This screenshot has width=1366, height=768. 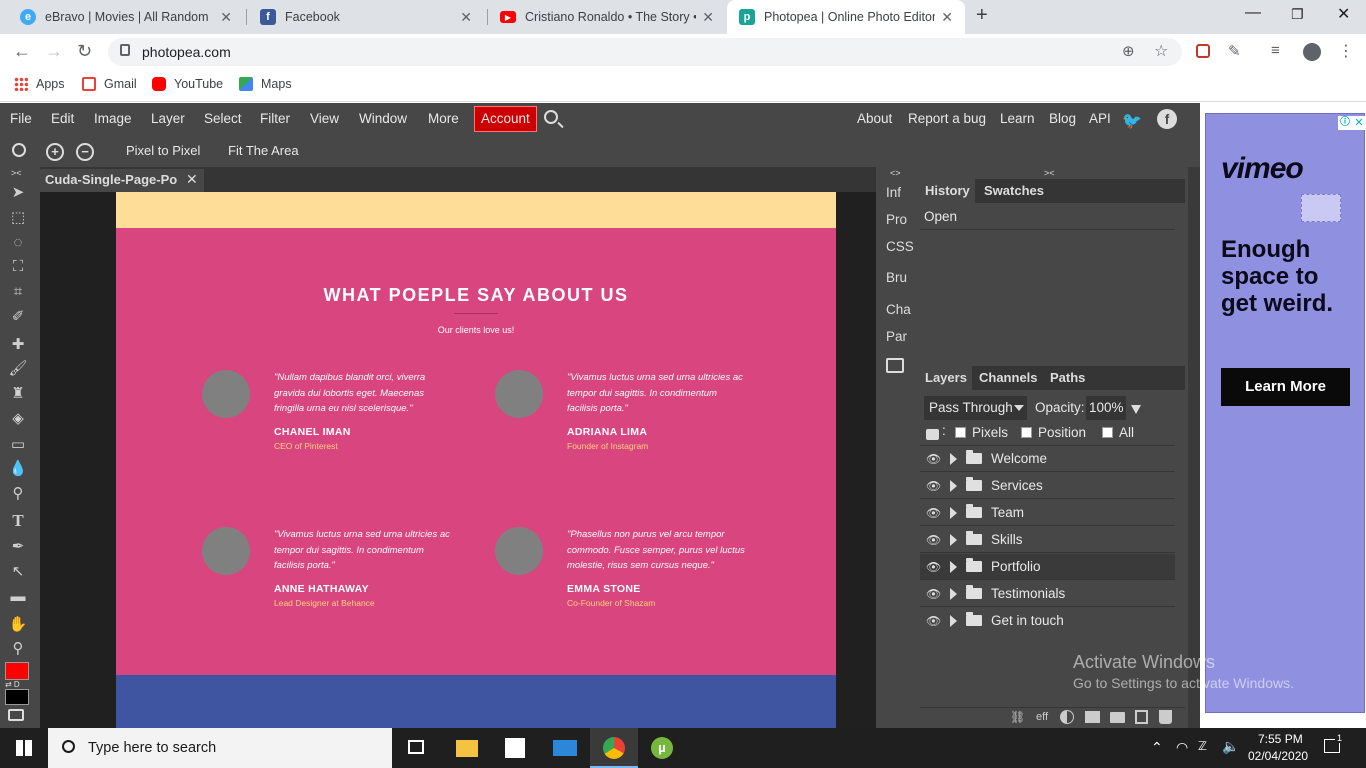 I want to click on new-group-icon, so click(x=1117, y=717).